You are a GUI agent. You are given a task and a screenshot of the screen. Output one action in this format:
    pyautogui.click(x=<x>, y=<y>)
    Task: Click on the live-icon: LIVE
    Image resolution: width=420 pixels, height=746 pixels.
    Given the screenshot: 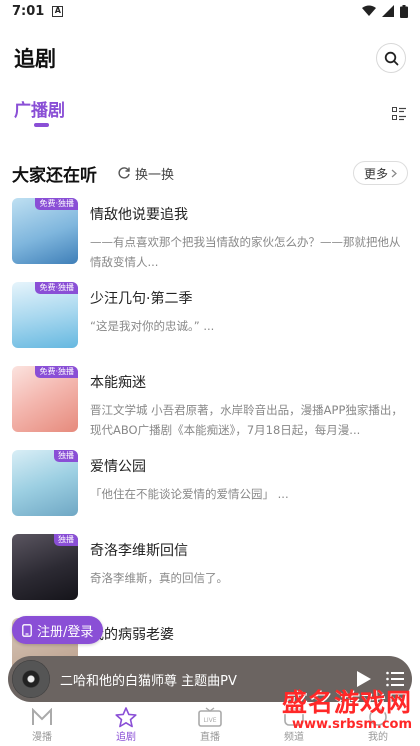 What is the action you would take?
    pyautogui.click(x=210, y=717)
    